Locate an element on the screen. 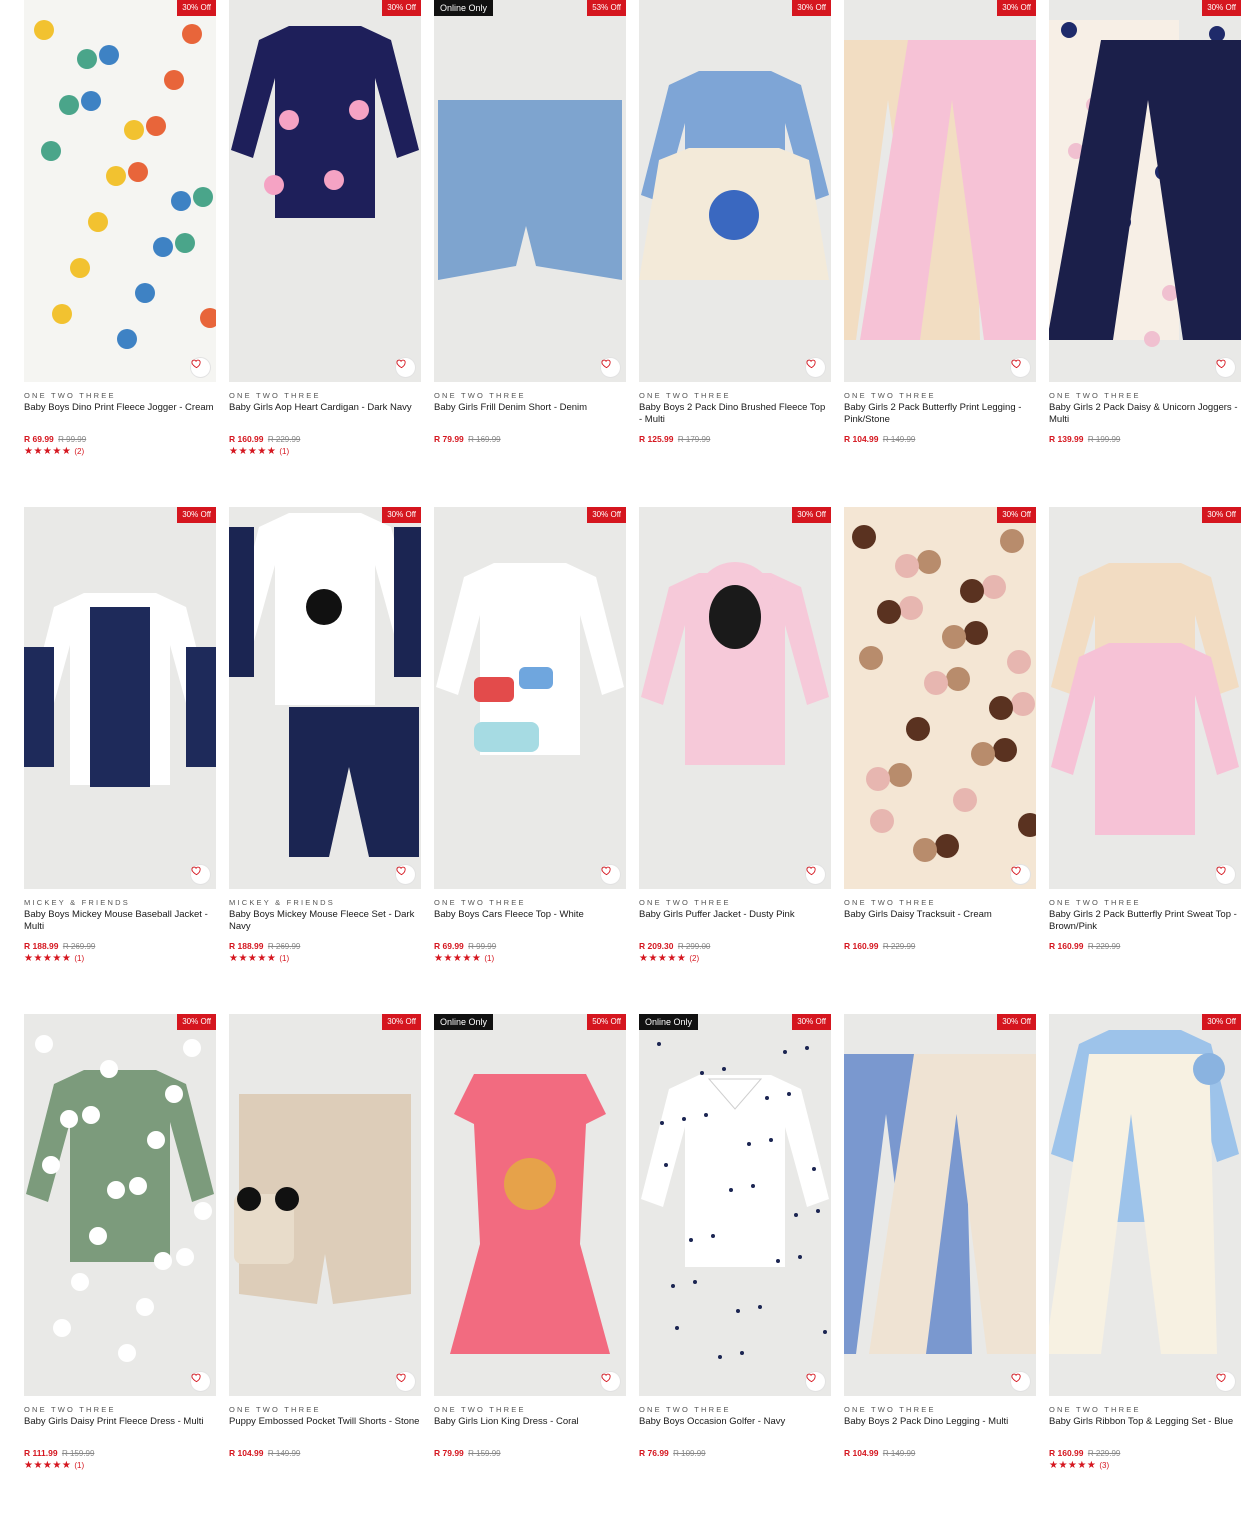 The width and height of the screenshot is (1250, 1521). original-price: R 229.99 is located at coordinates (284, 439).